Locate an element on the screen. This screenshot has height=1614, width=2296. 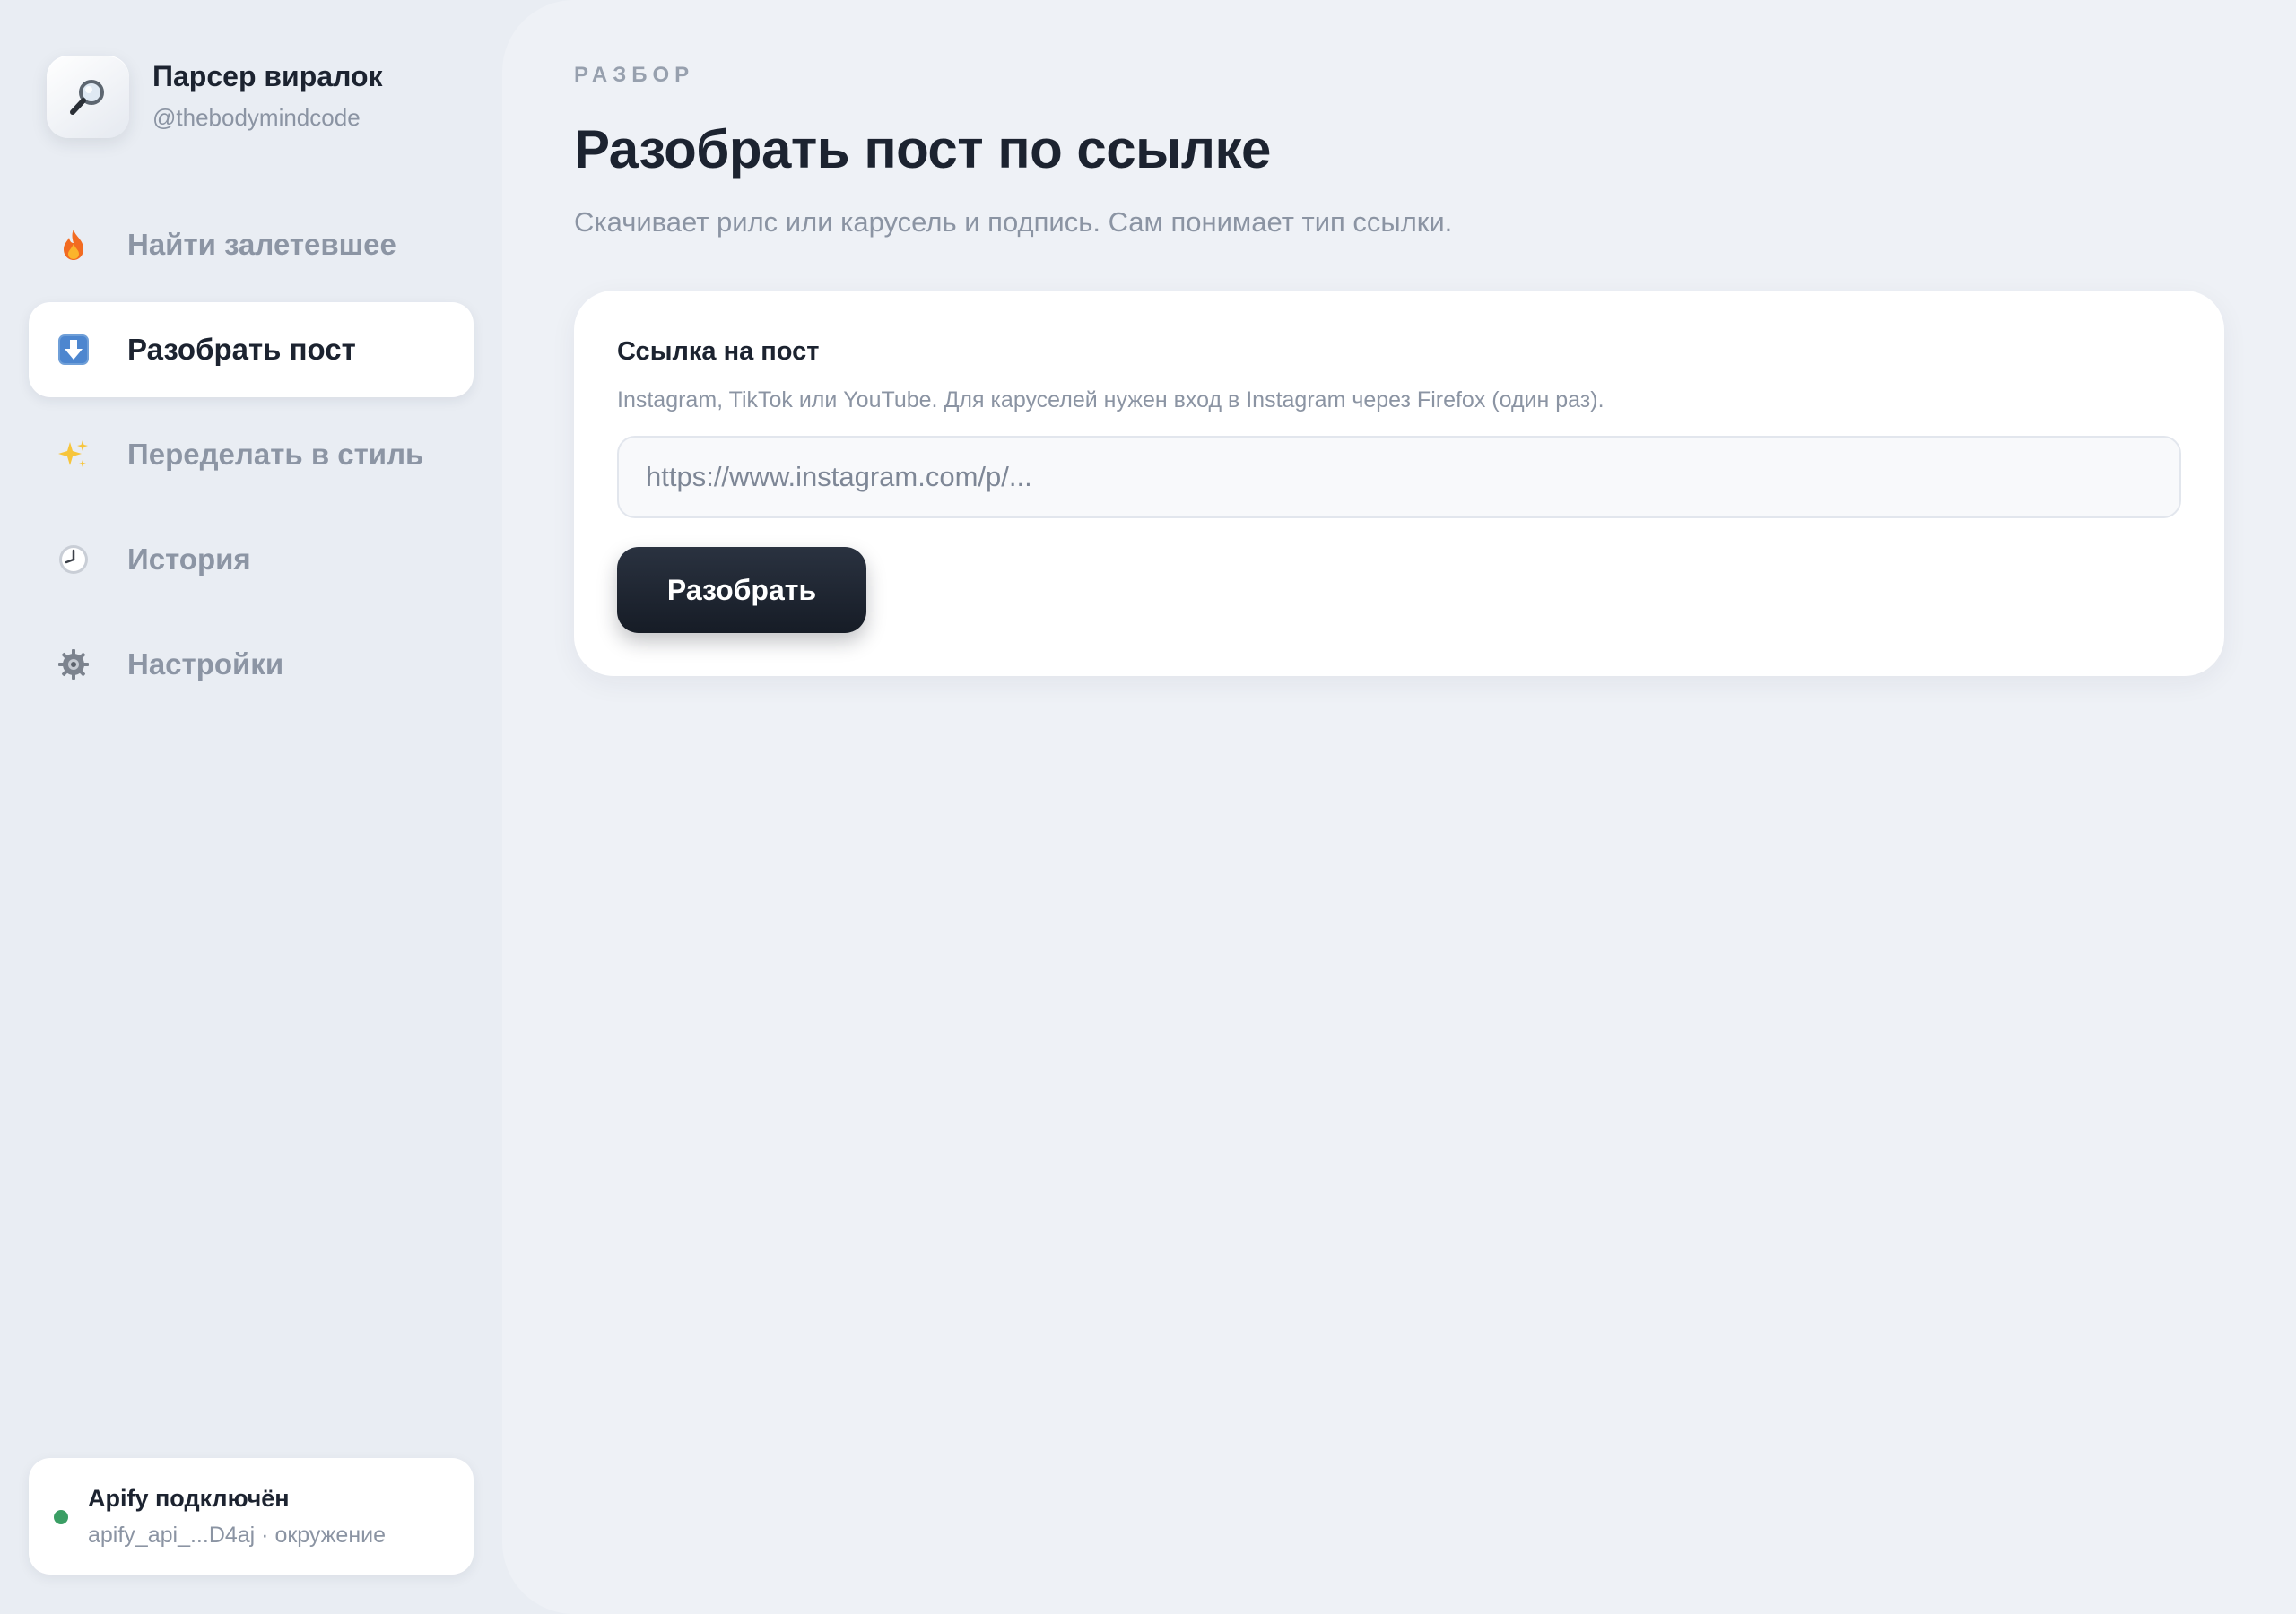
gear-icon is located at coordinates (73, 664).